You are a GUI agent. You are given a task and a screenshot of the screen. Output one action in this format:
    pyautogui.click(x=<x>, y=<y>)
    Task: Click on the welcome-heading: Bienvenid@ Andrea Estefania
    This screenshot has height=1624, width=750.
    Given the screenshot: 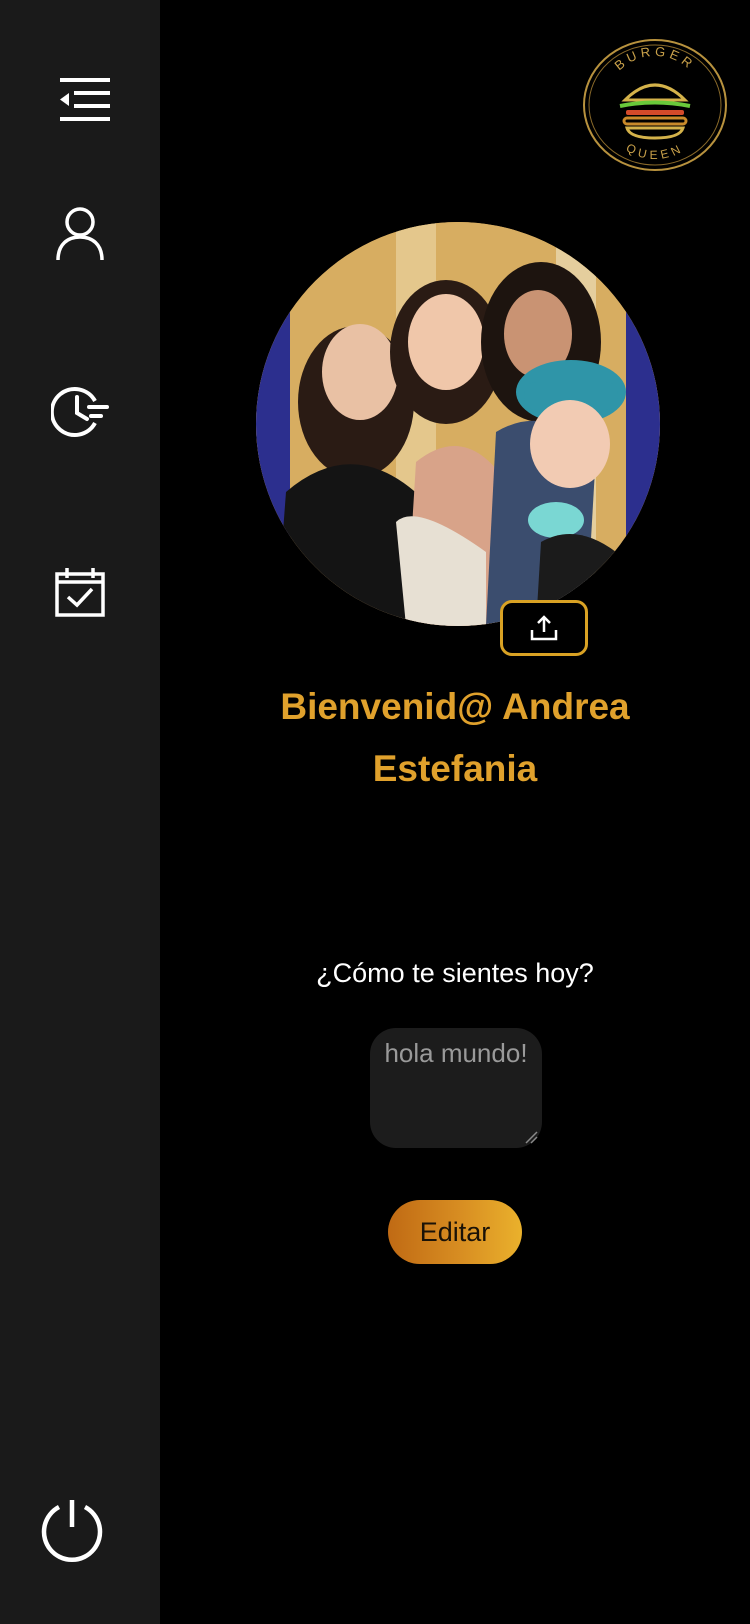 What is the action you would take?
    pyautogui.click(x=455, y=737)
    